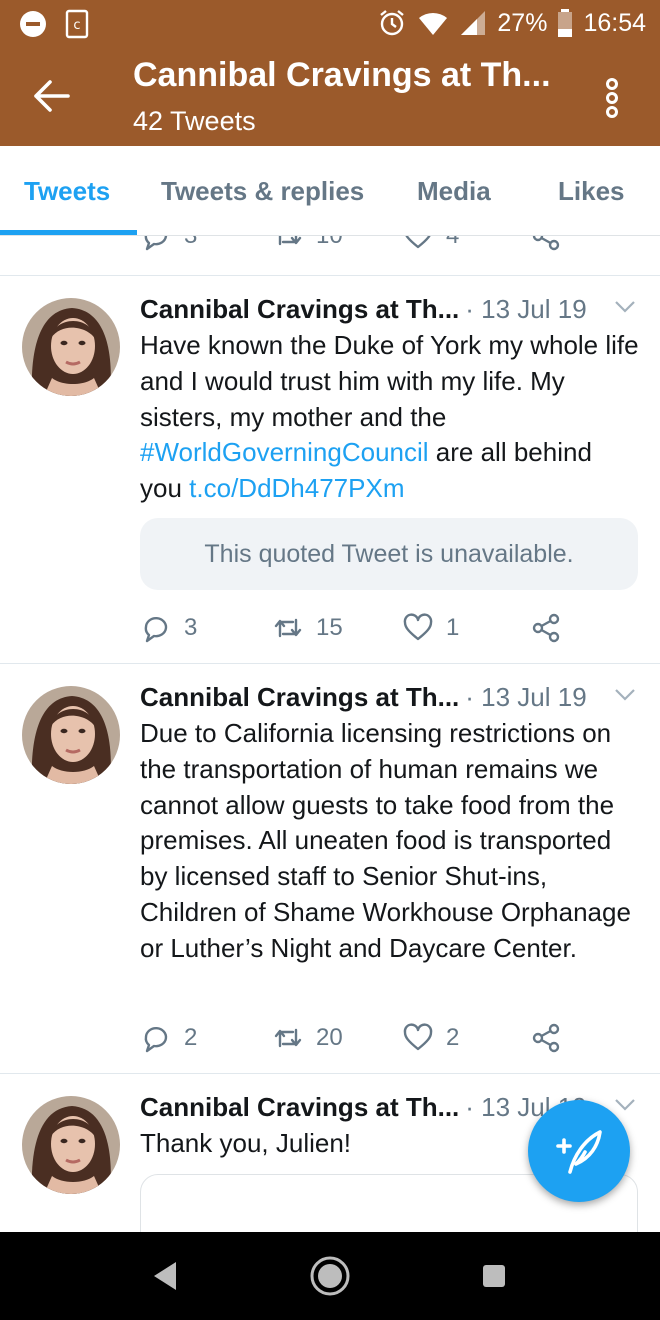  I want to click on like-count: 2, so click(453, 1037).